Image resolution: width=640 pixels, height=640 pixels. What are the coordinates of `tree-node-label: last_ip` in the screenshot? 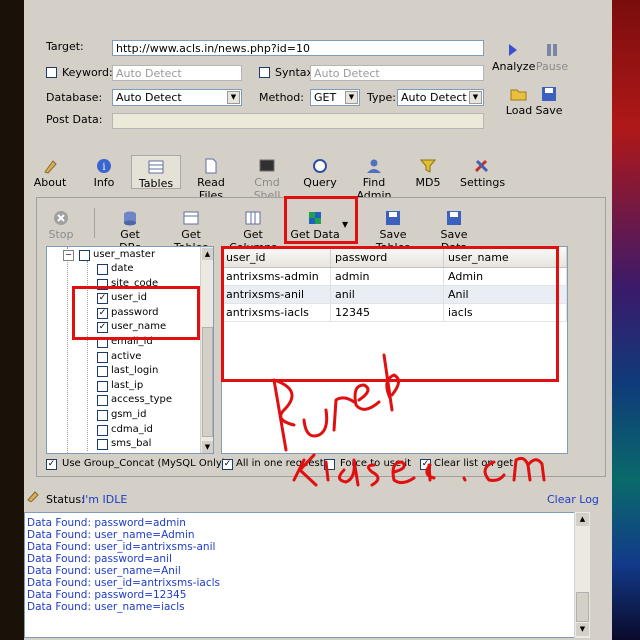 It's located at (127, 385).